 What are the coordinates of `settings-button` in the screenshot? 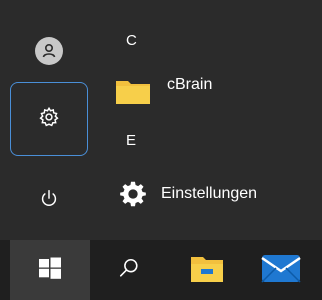 It's located at (49, 119).